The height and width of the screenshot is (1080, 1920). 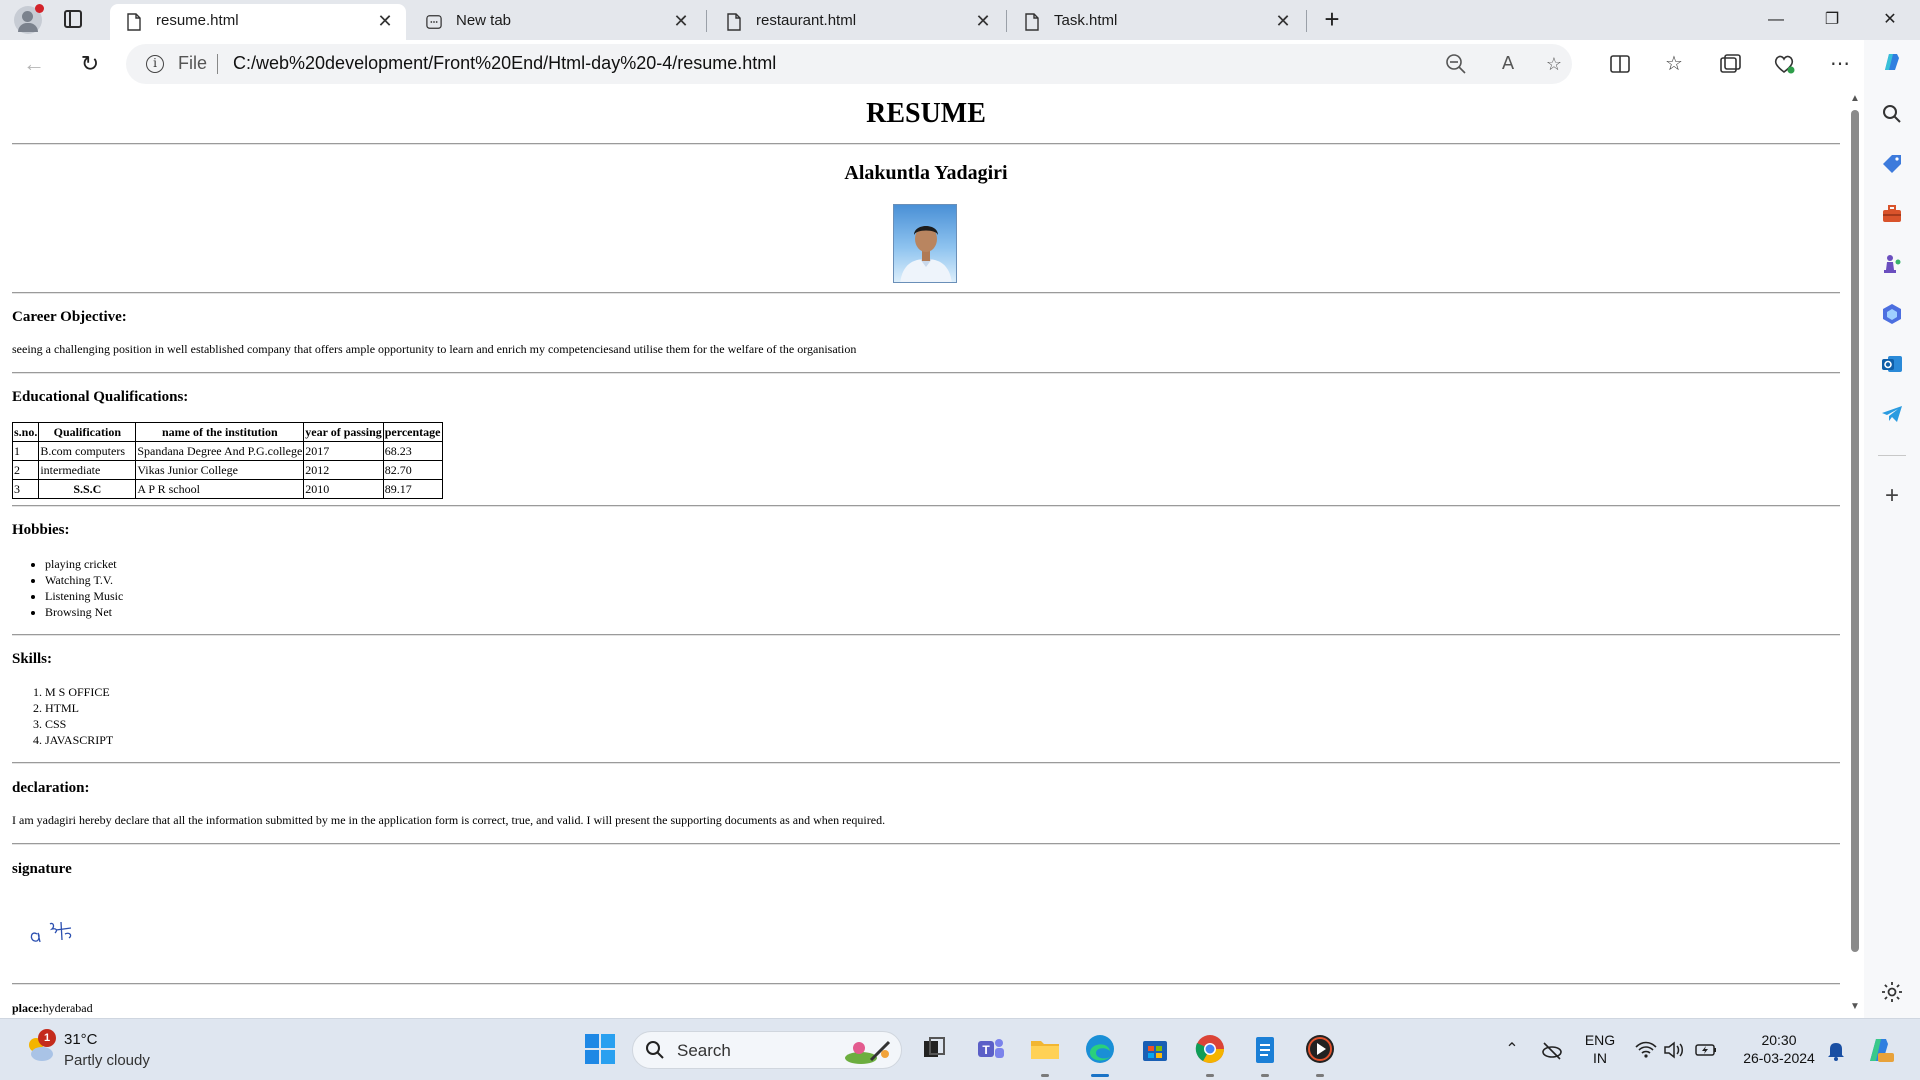 I want to click on profile-avatar-icon, so click(x=29, y=19).